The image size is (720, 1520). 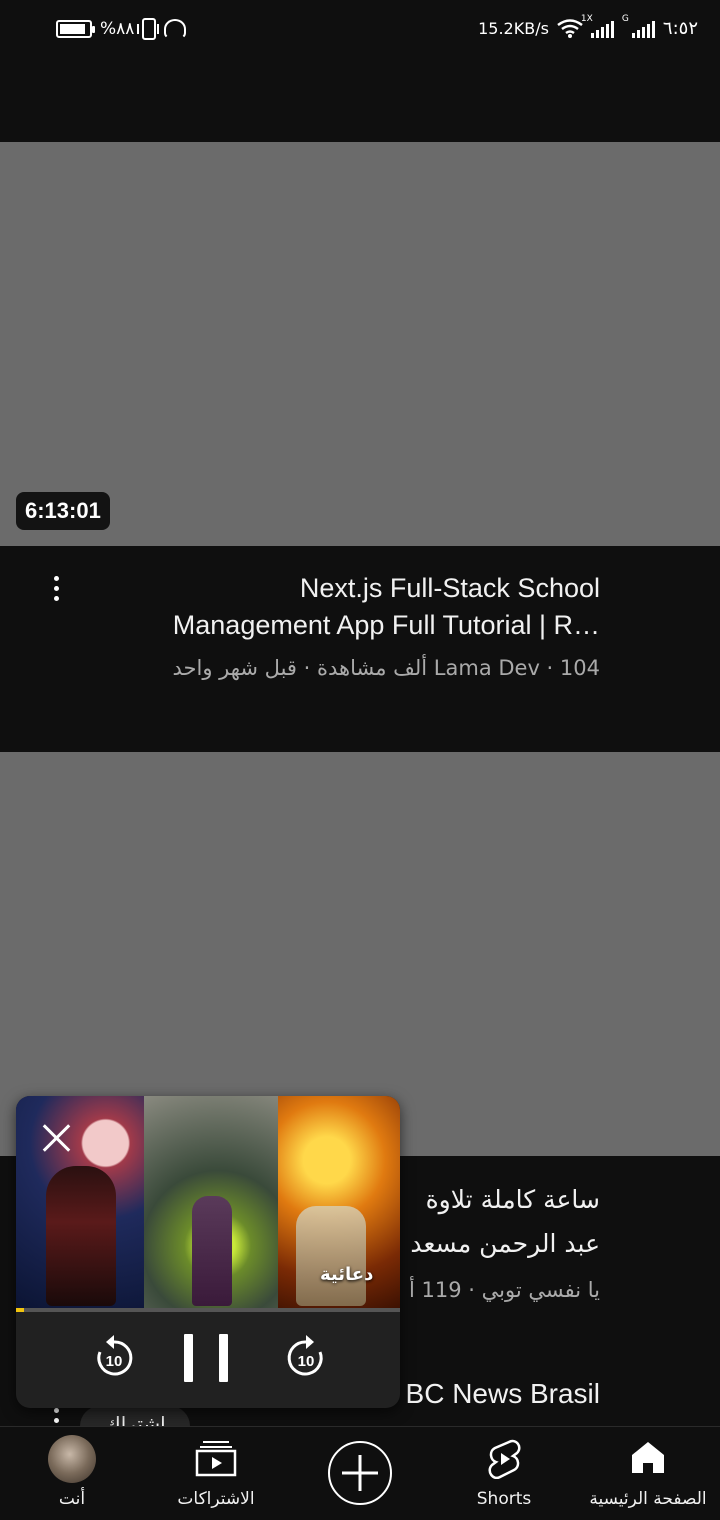 What do you see at coordinates (638, 26) in the screenshot?
I see `signal-icon-sim2: G` at bounding box center [638, 26].